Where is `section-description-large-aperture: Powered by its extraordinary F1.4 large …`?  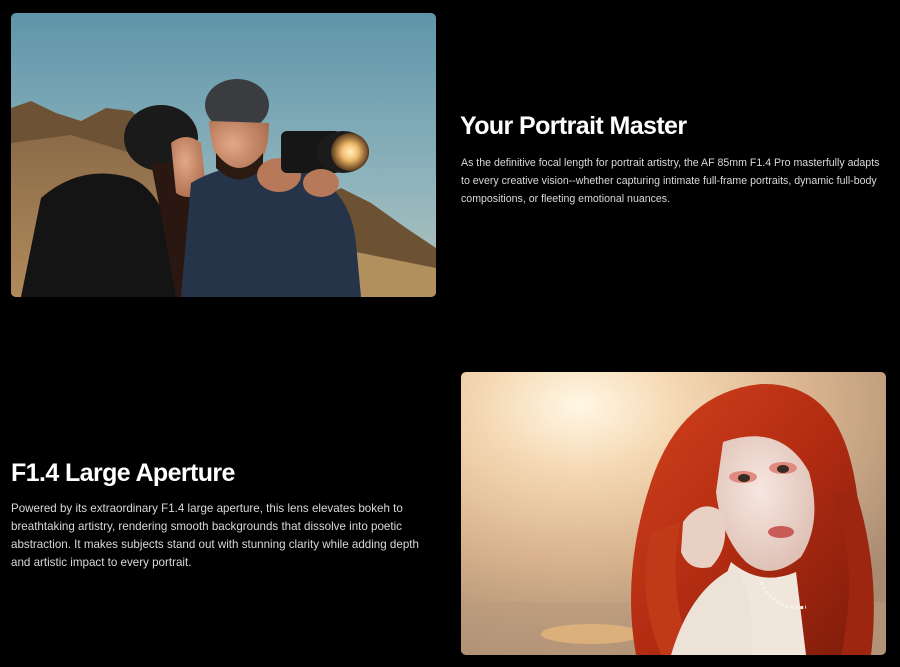 section-description-large-aperture: Powered by its extraordinary F1.4 large … is located at coordinates (215, 535).